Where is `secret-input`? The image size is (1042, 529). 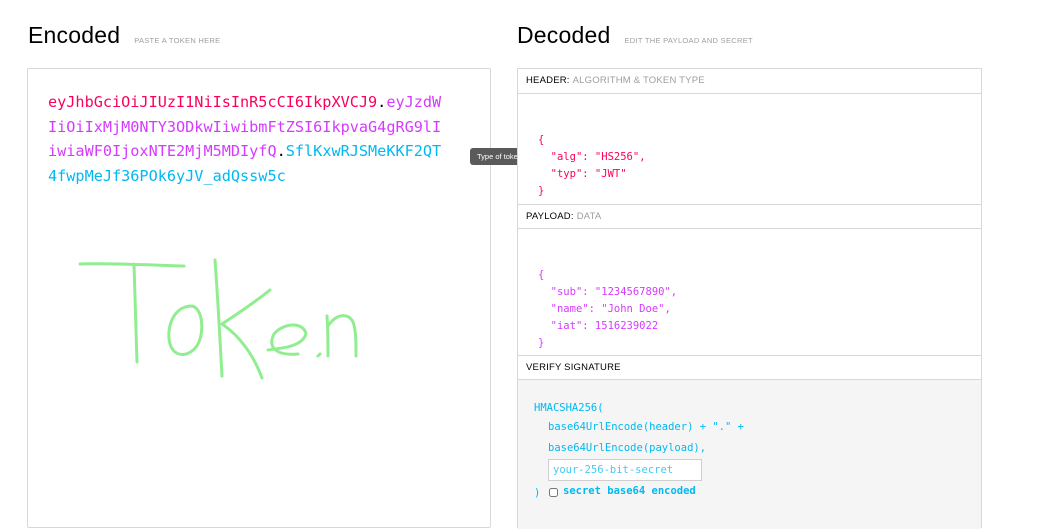 secret-input is located at coordinates (625, 470).